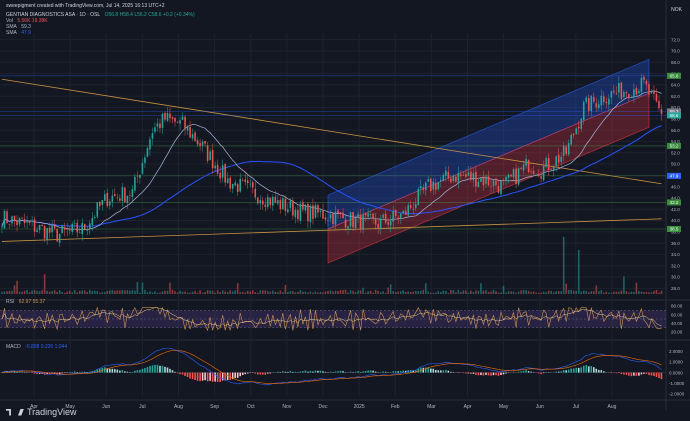  I want to click on tradingview-logo: TradingView, so click(41, 412).